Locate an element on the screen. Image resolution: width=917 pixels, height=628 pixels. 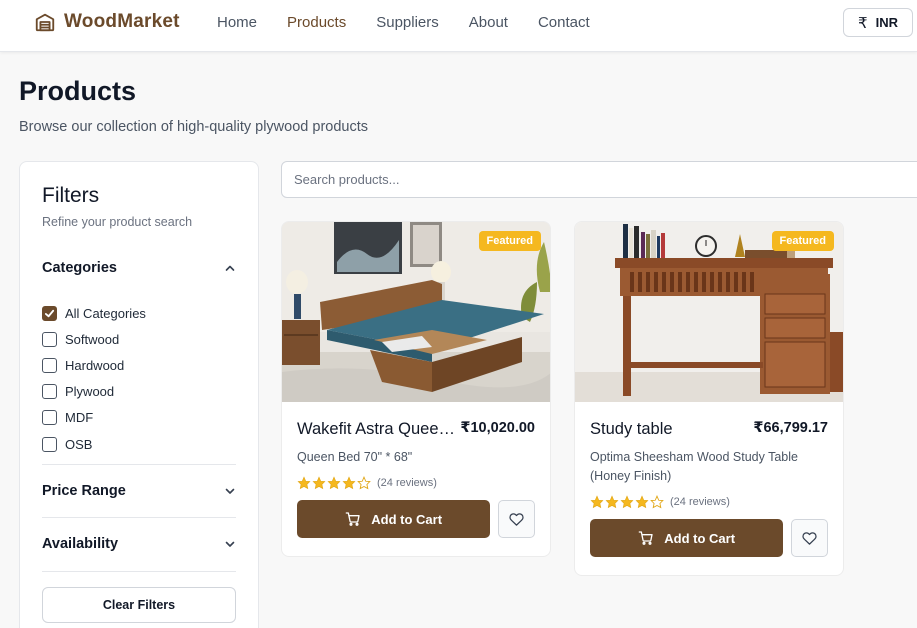
currency-code: INR is located at coordinates (886, 22).